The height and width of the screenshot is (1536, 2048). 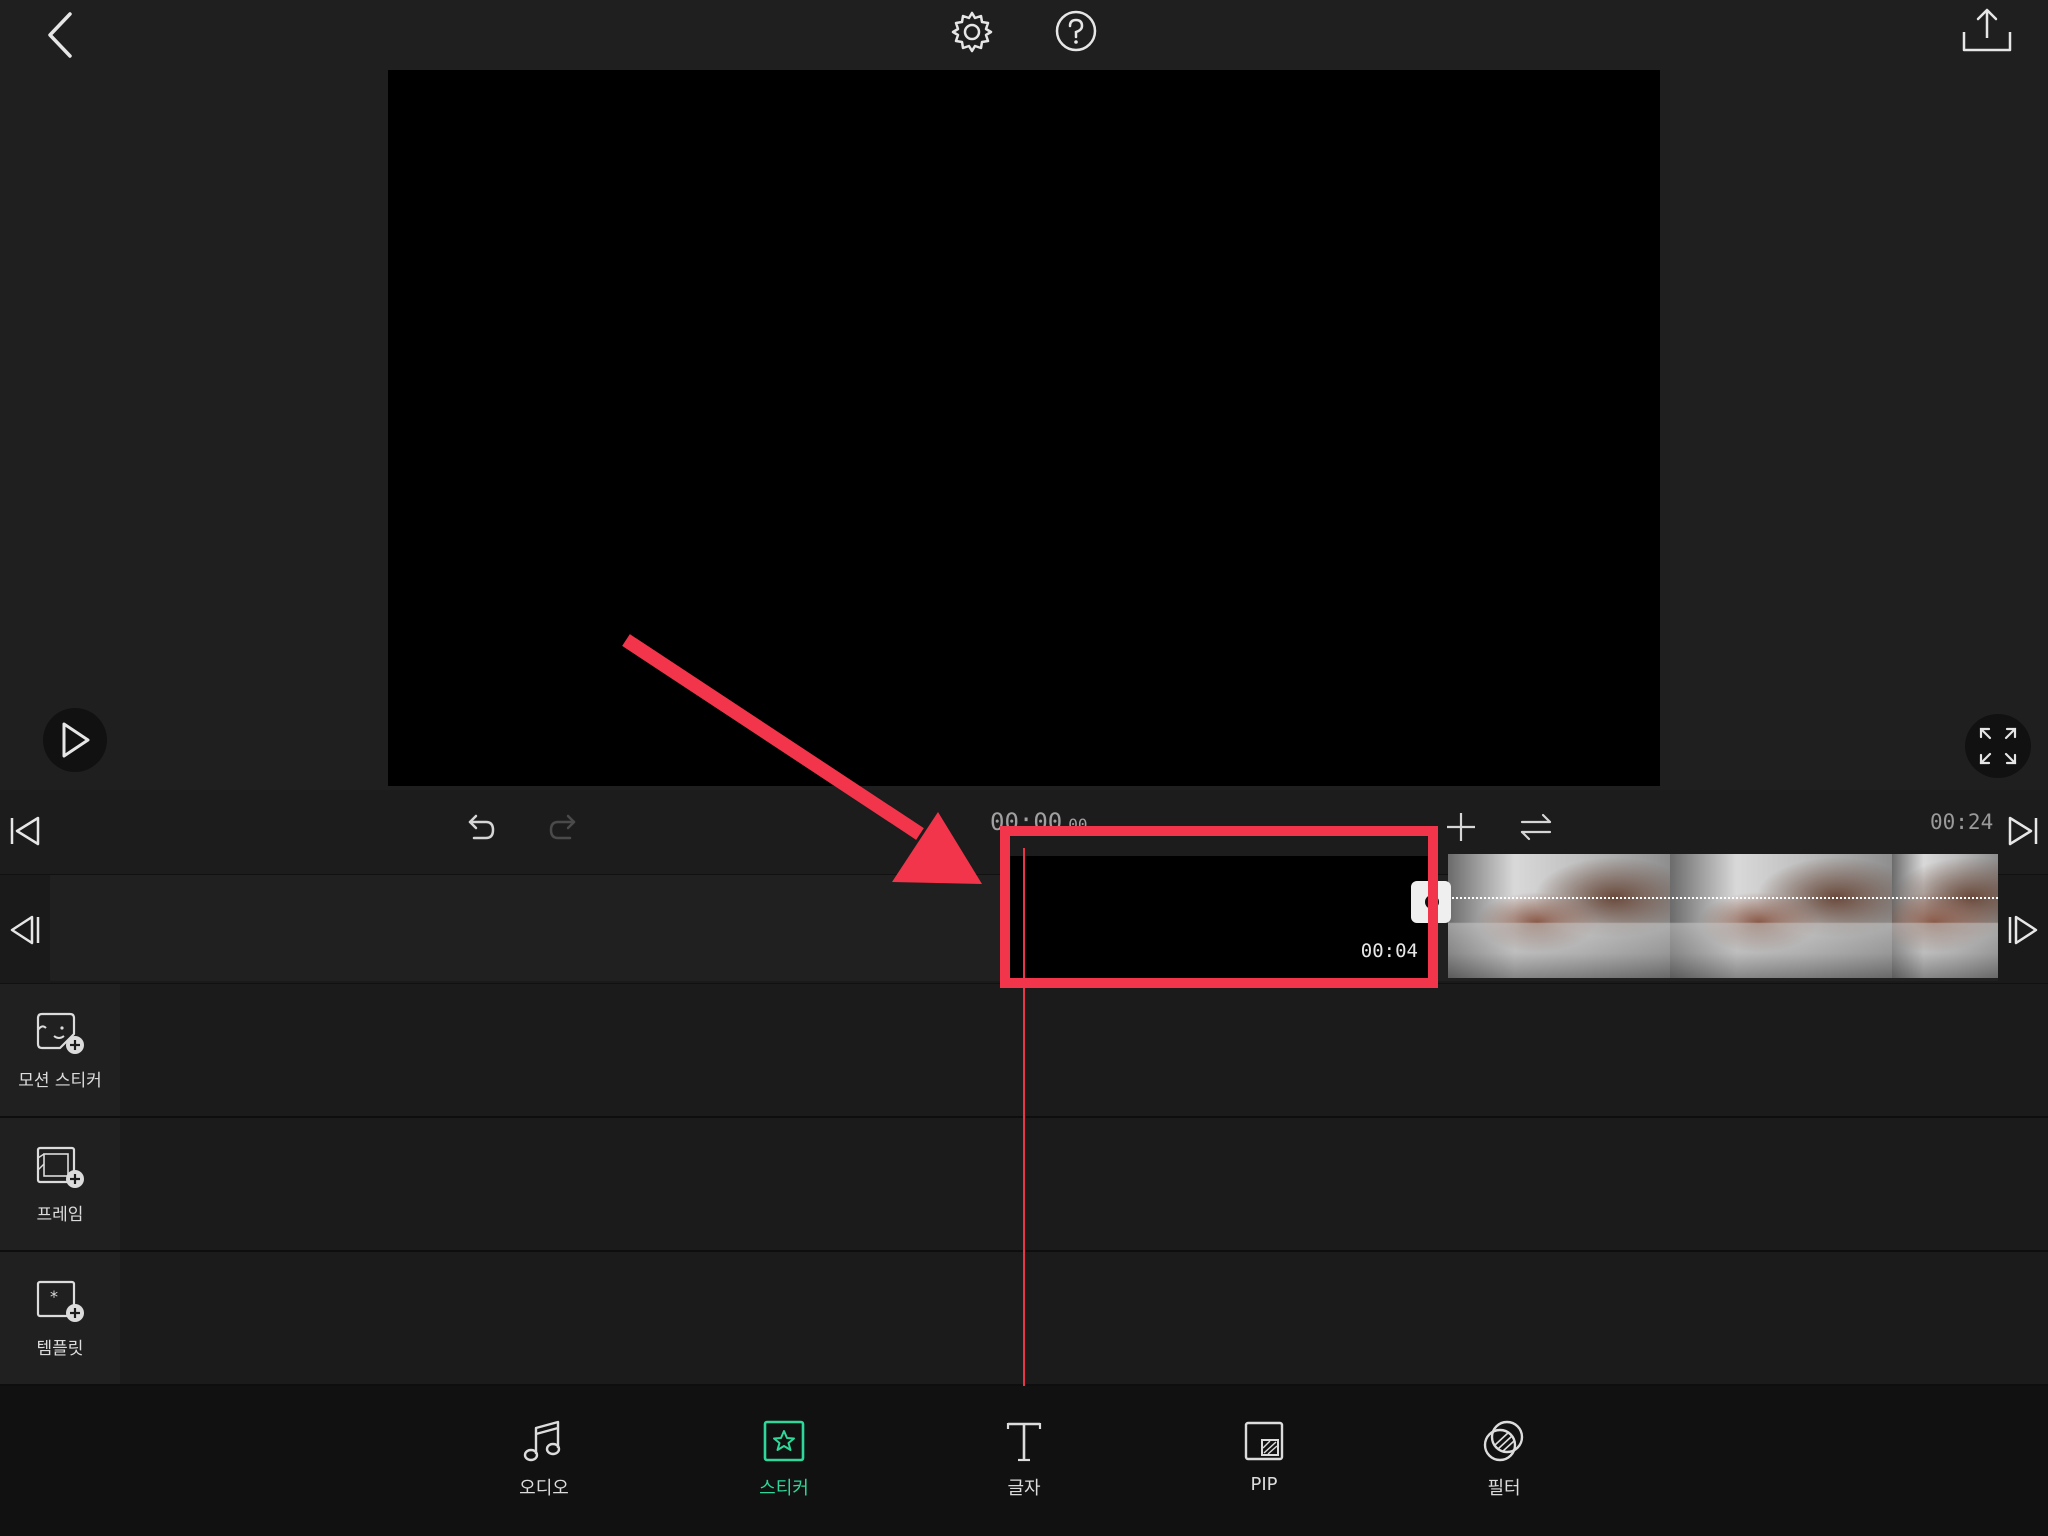 I want to click on fullscreen-button, so click(x=1998, y=746).